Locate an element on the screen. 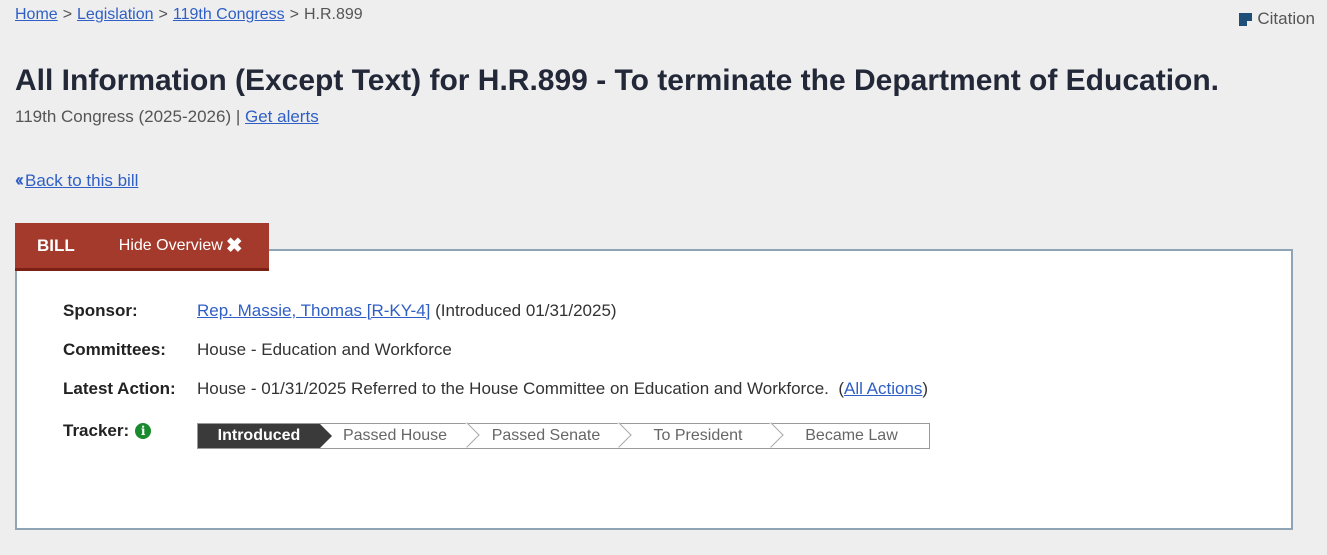 The width and height of the screenshot is (1327, 555). overview-tab-bar: BILL Hide Overview ✖ is located at coordinates (142, 247).